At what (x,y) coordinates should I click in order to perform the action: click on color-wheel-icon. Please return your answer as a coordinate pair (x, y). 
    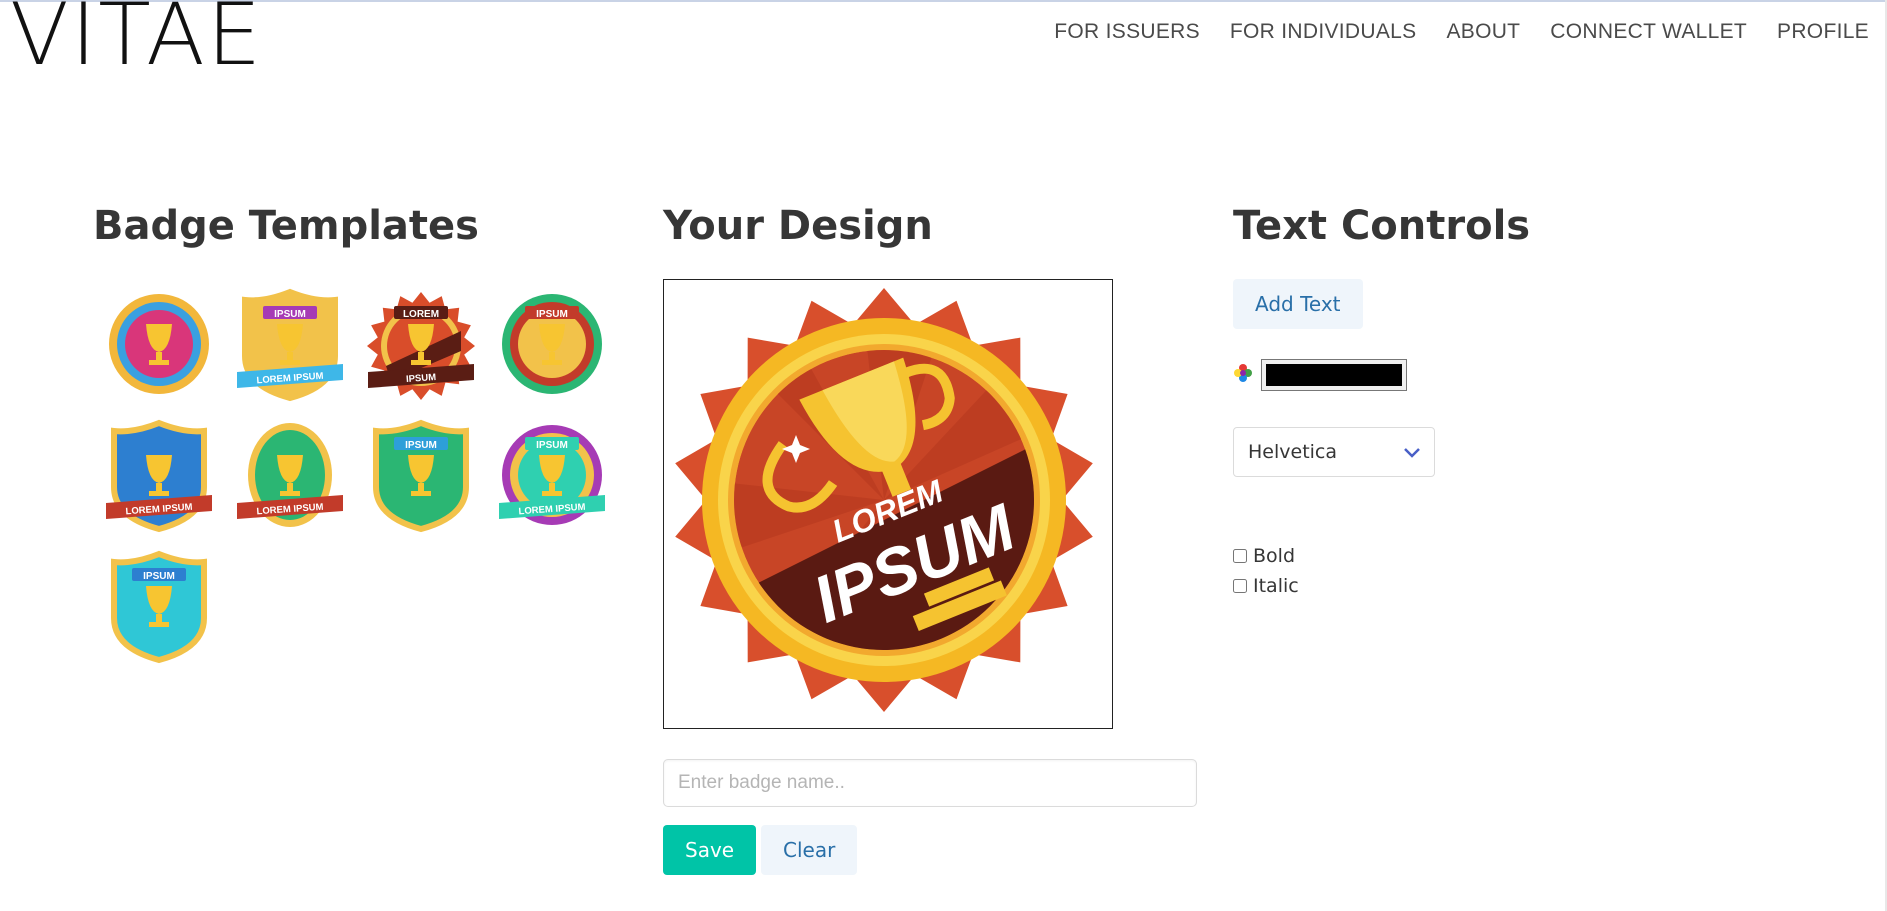
    Looking at the image, I should click on (1243, 375).